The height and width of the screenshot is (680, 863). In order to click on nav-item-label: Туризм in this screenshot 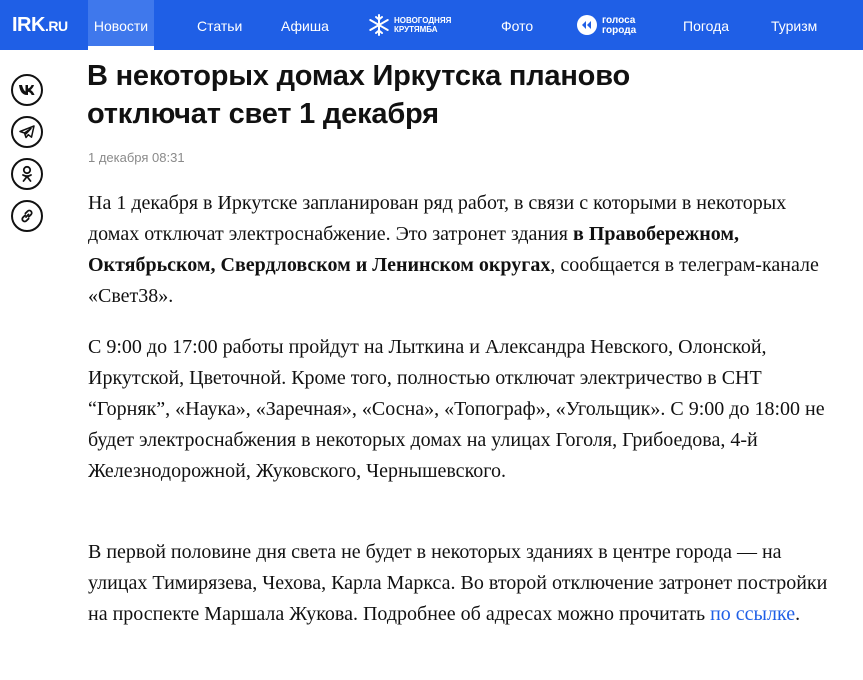, I will do `click(794, 26)`.